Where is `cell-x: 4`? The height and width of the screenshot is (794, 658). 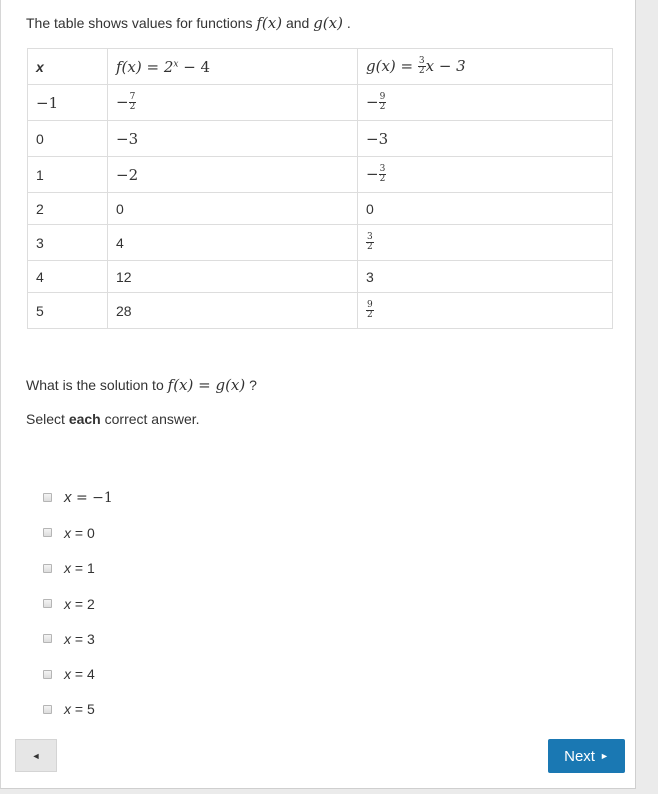
cell-x: 4 is located at coordinates (67, 276).